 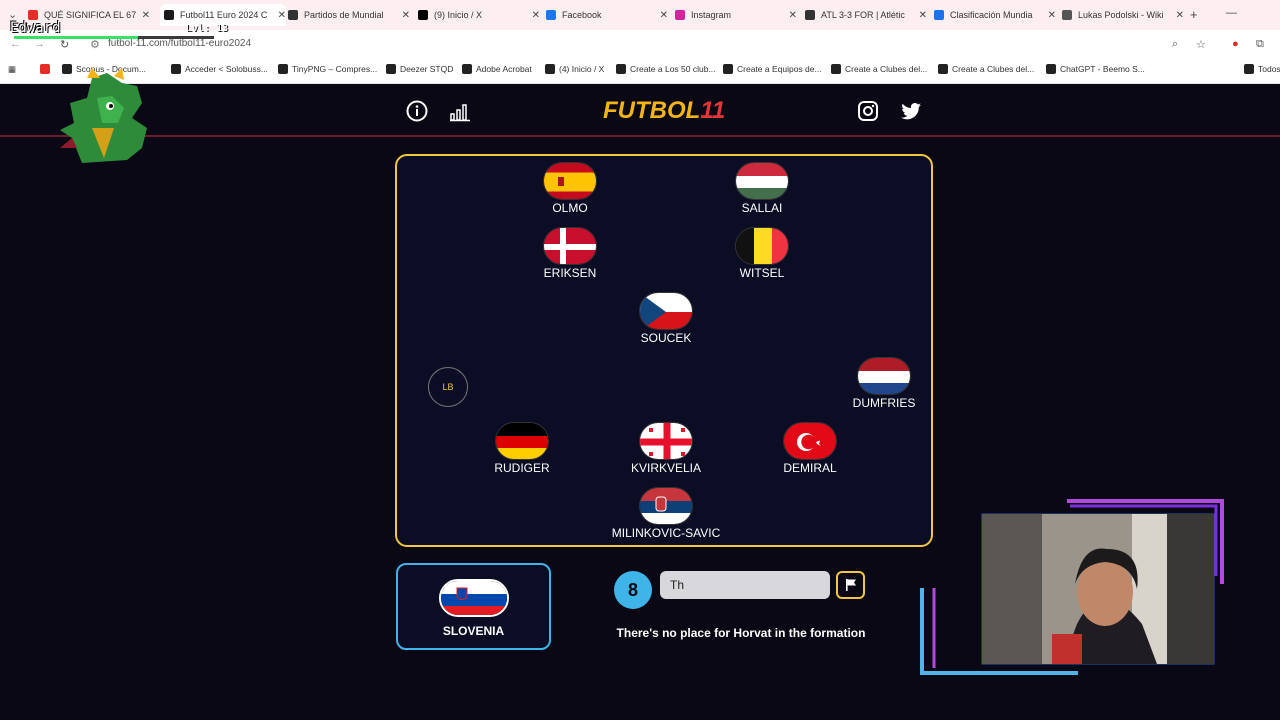 I want to click on browser-tab: Partidos de Mundial ✕, so click(x=347, y=15).